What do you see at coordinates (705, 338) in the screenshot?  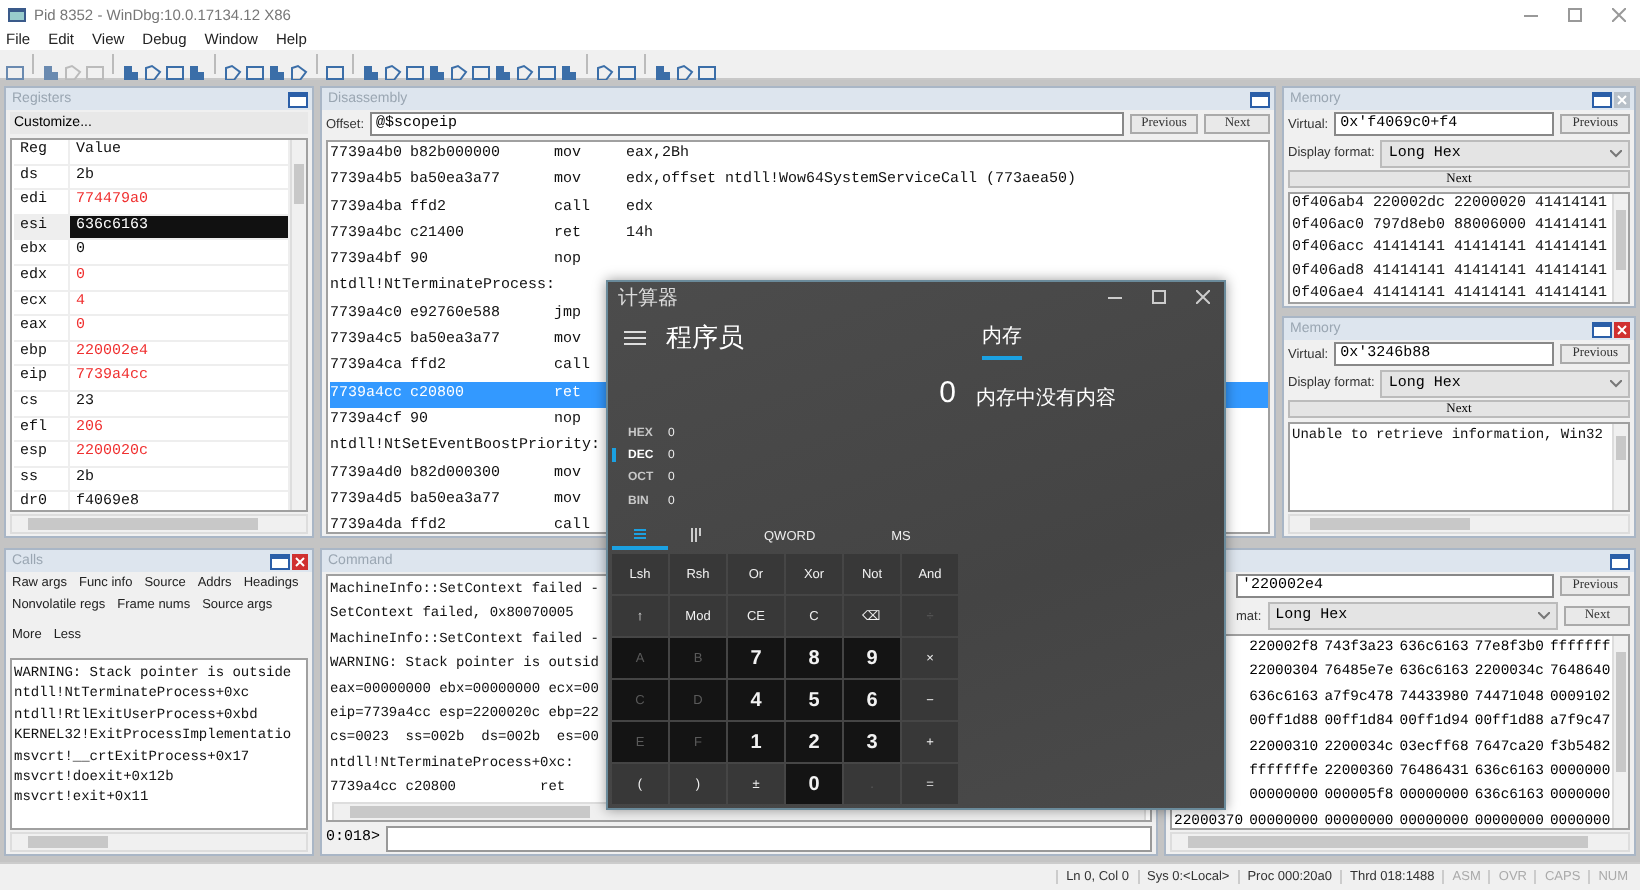 I see `mode-title: 程序员` at bounding box center [705, 338].